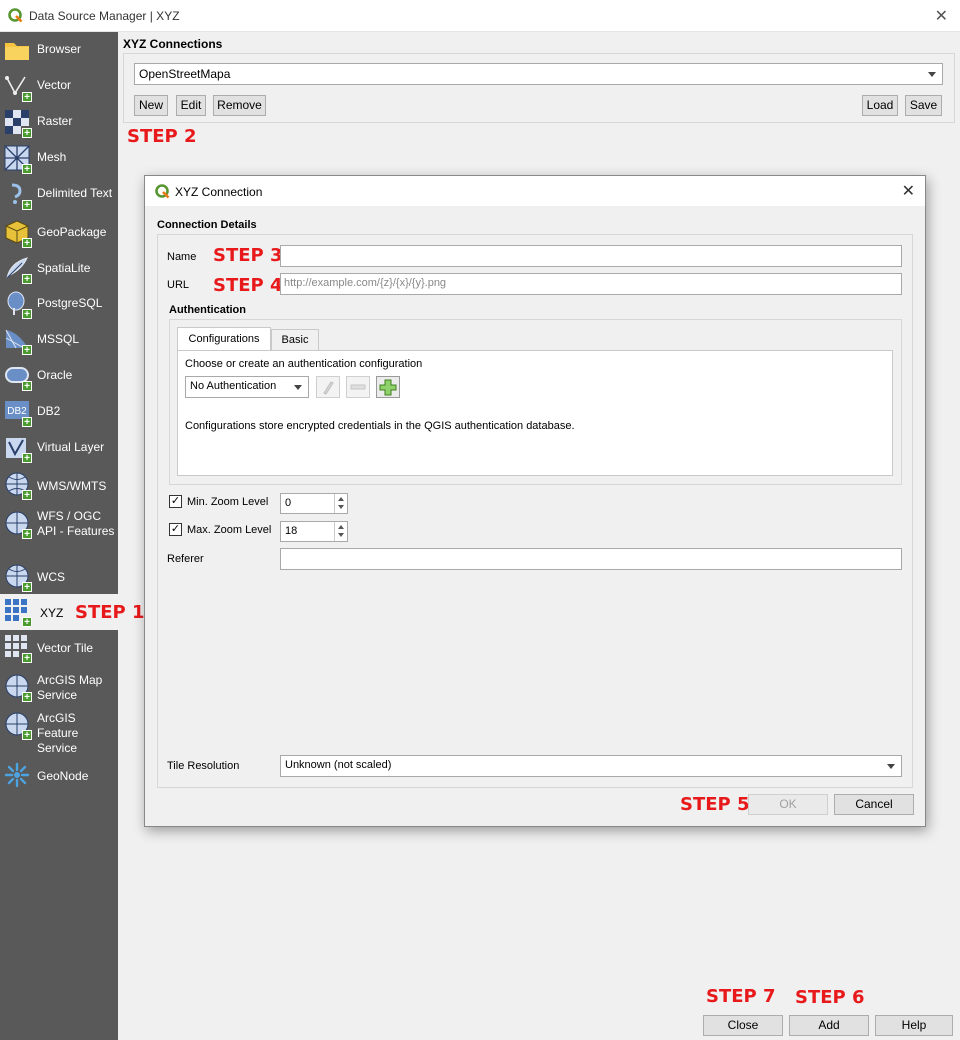 Image resolution: width=960 pixels, height=1040 pixels. What do you see at coordinates (914, 1025) in the screenshot?
I see `help-button: Help` at bounding box center [914, 1025].